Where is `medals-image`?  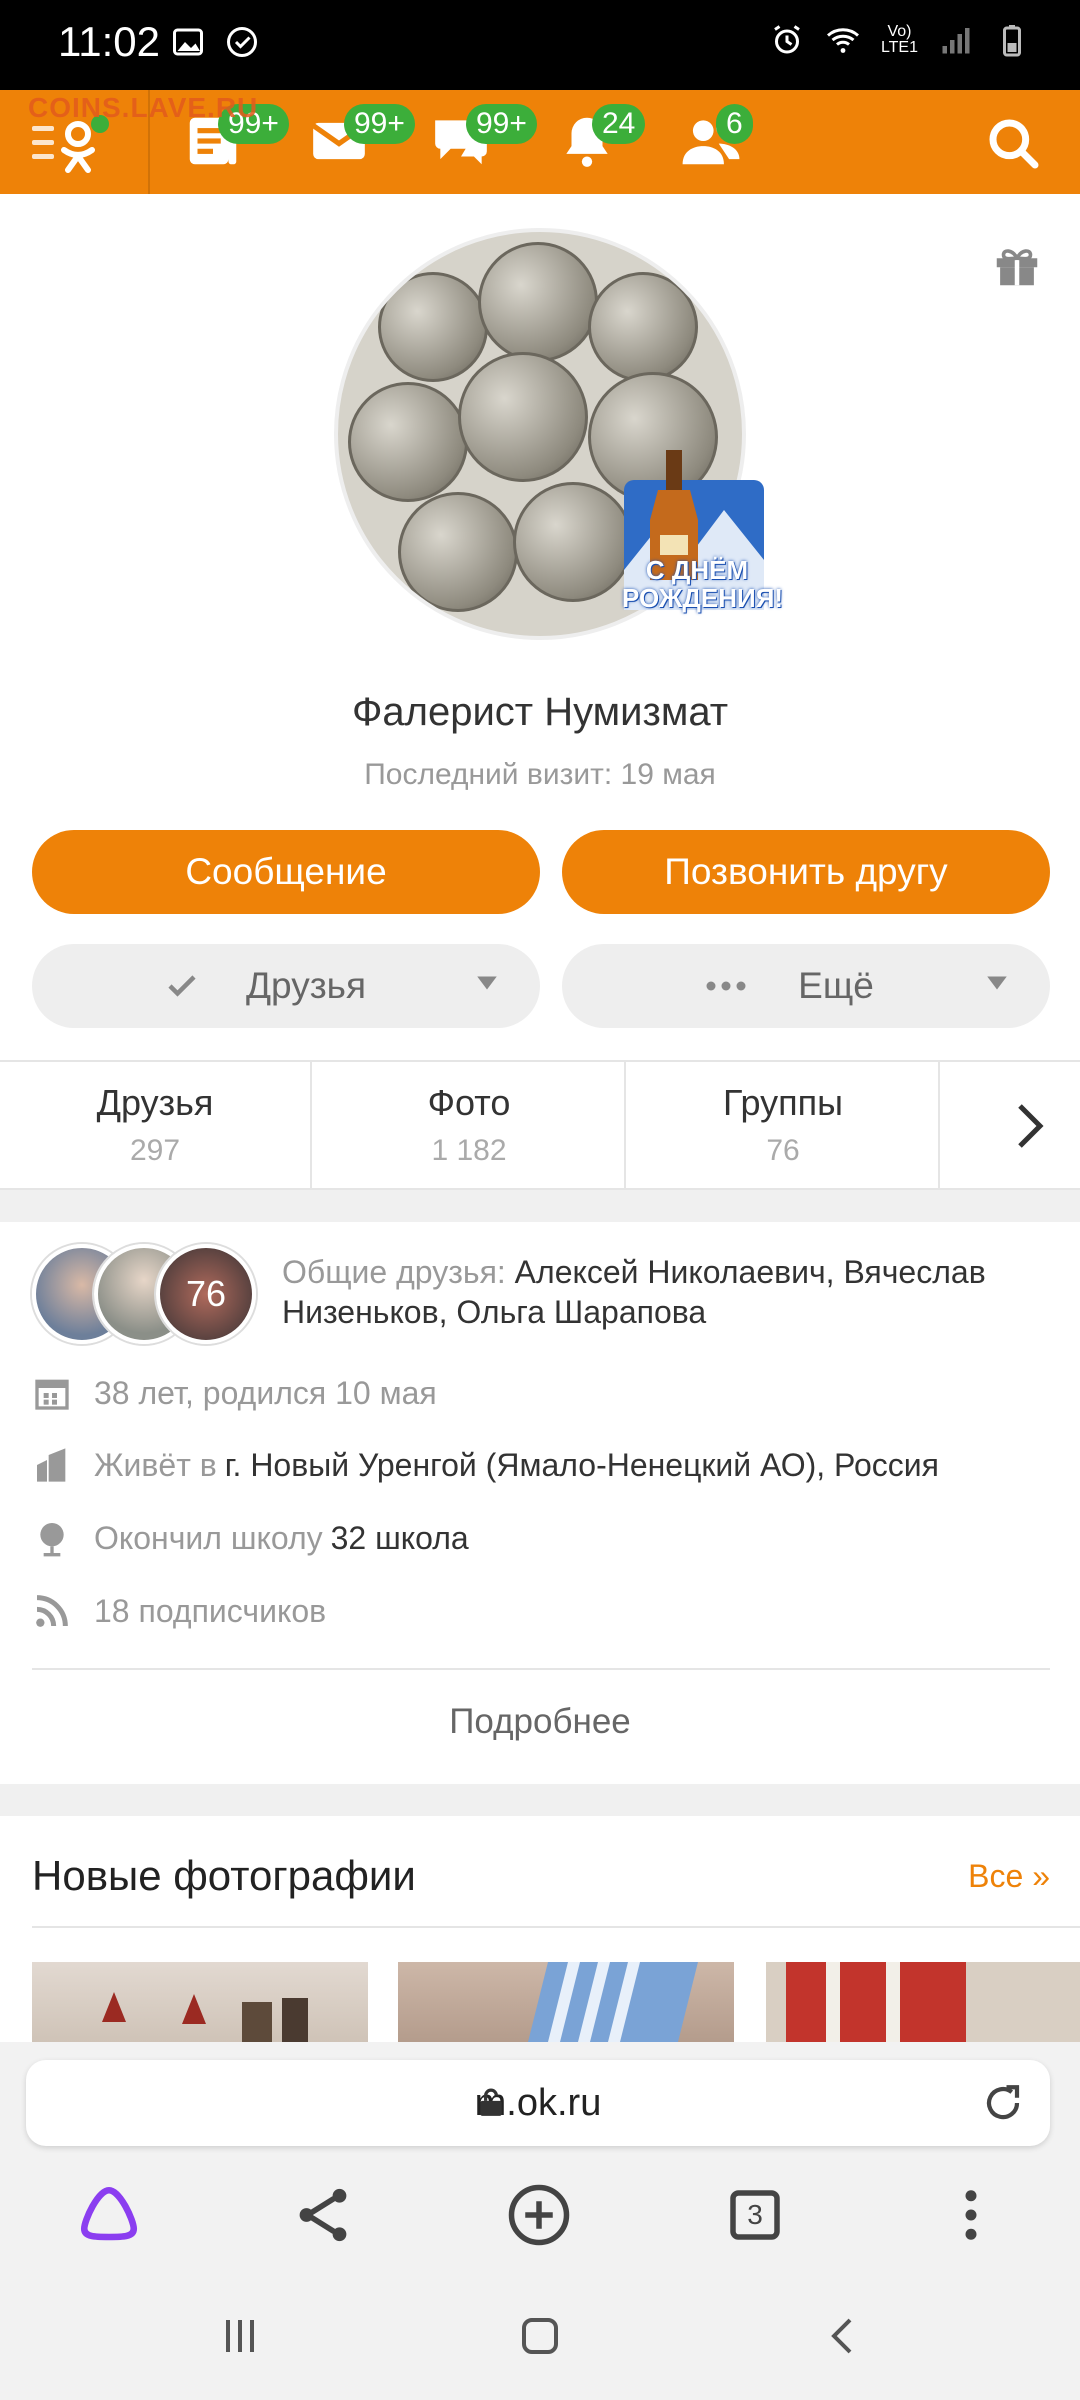
medals-image is located at coordinates (205, 2017).